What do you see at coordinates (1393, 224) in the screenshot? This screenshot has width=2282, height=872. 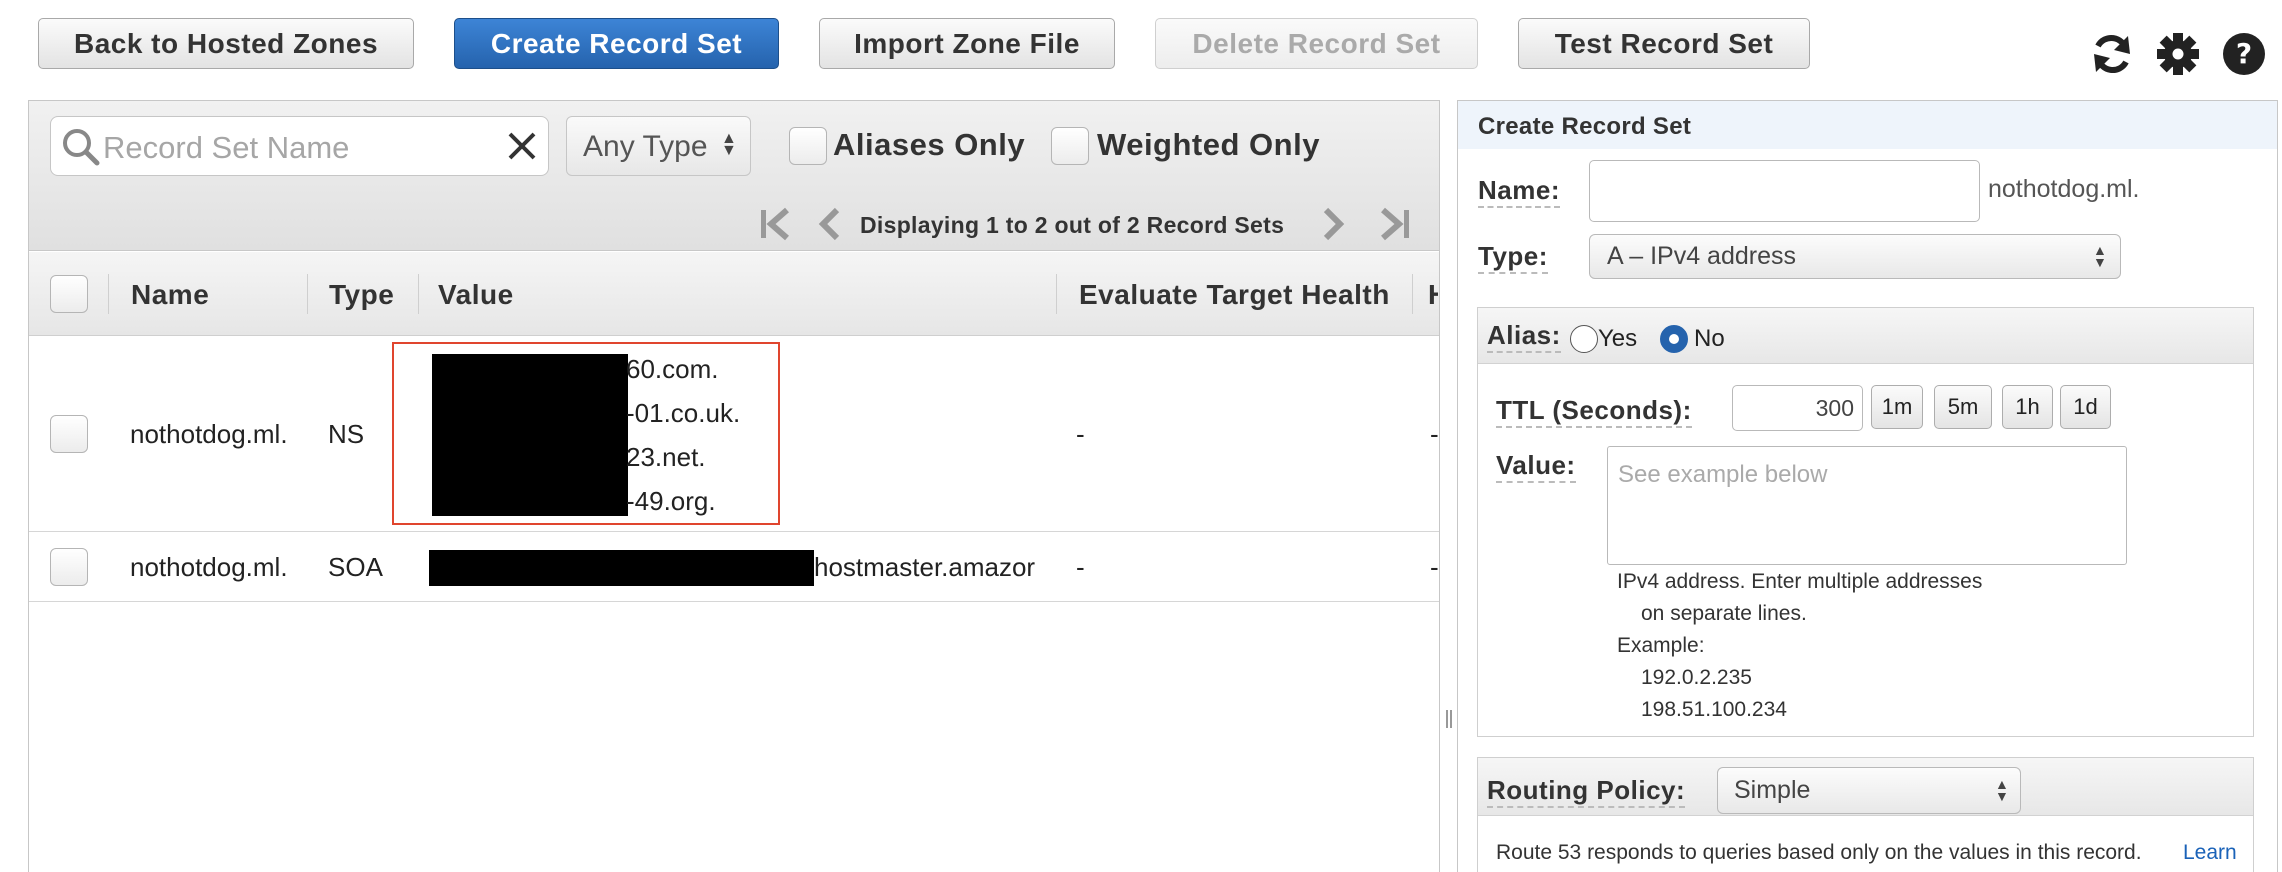 I see `last-page-icon` at bounding box center [1393, 224].